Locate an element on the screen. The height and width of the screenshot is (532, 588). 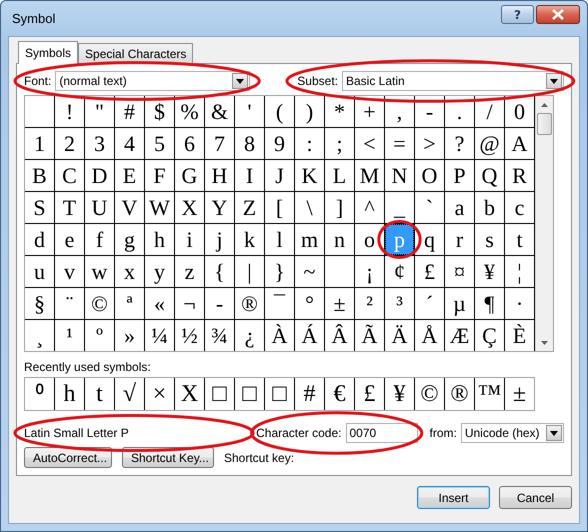
recent-symbol-cell: £ is located at coordinates (369, 394).